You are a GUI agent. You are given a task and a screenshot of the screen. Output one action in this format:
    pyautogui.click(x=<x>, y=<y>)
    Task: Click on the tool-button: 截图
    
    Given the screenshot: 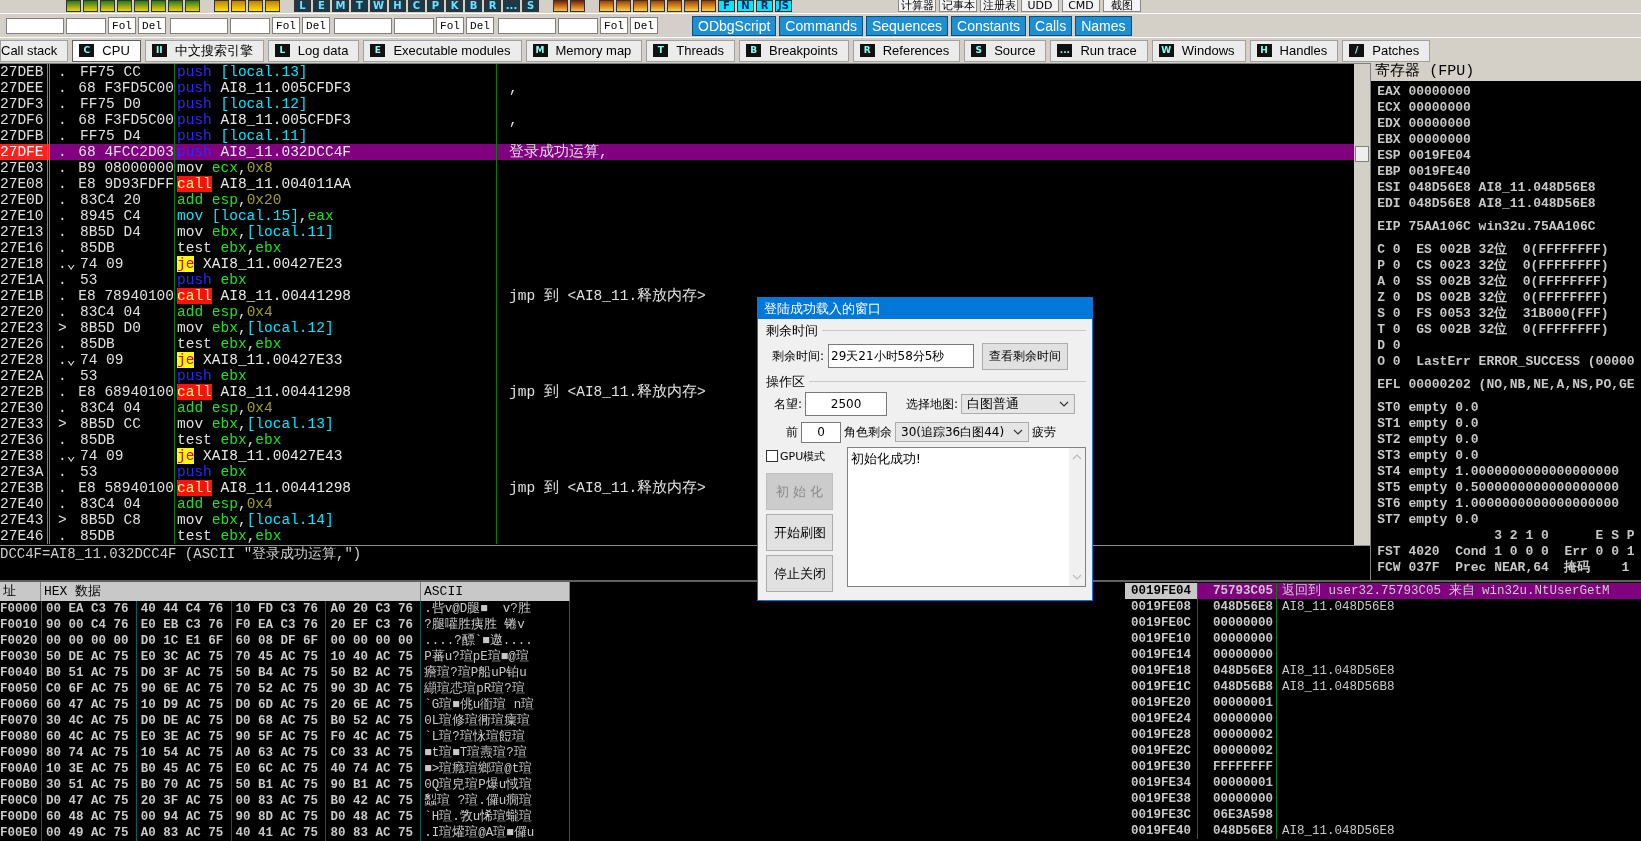 What is the action you would take?
    pyautogui.click(x=1122, y=6)
    